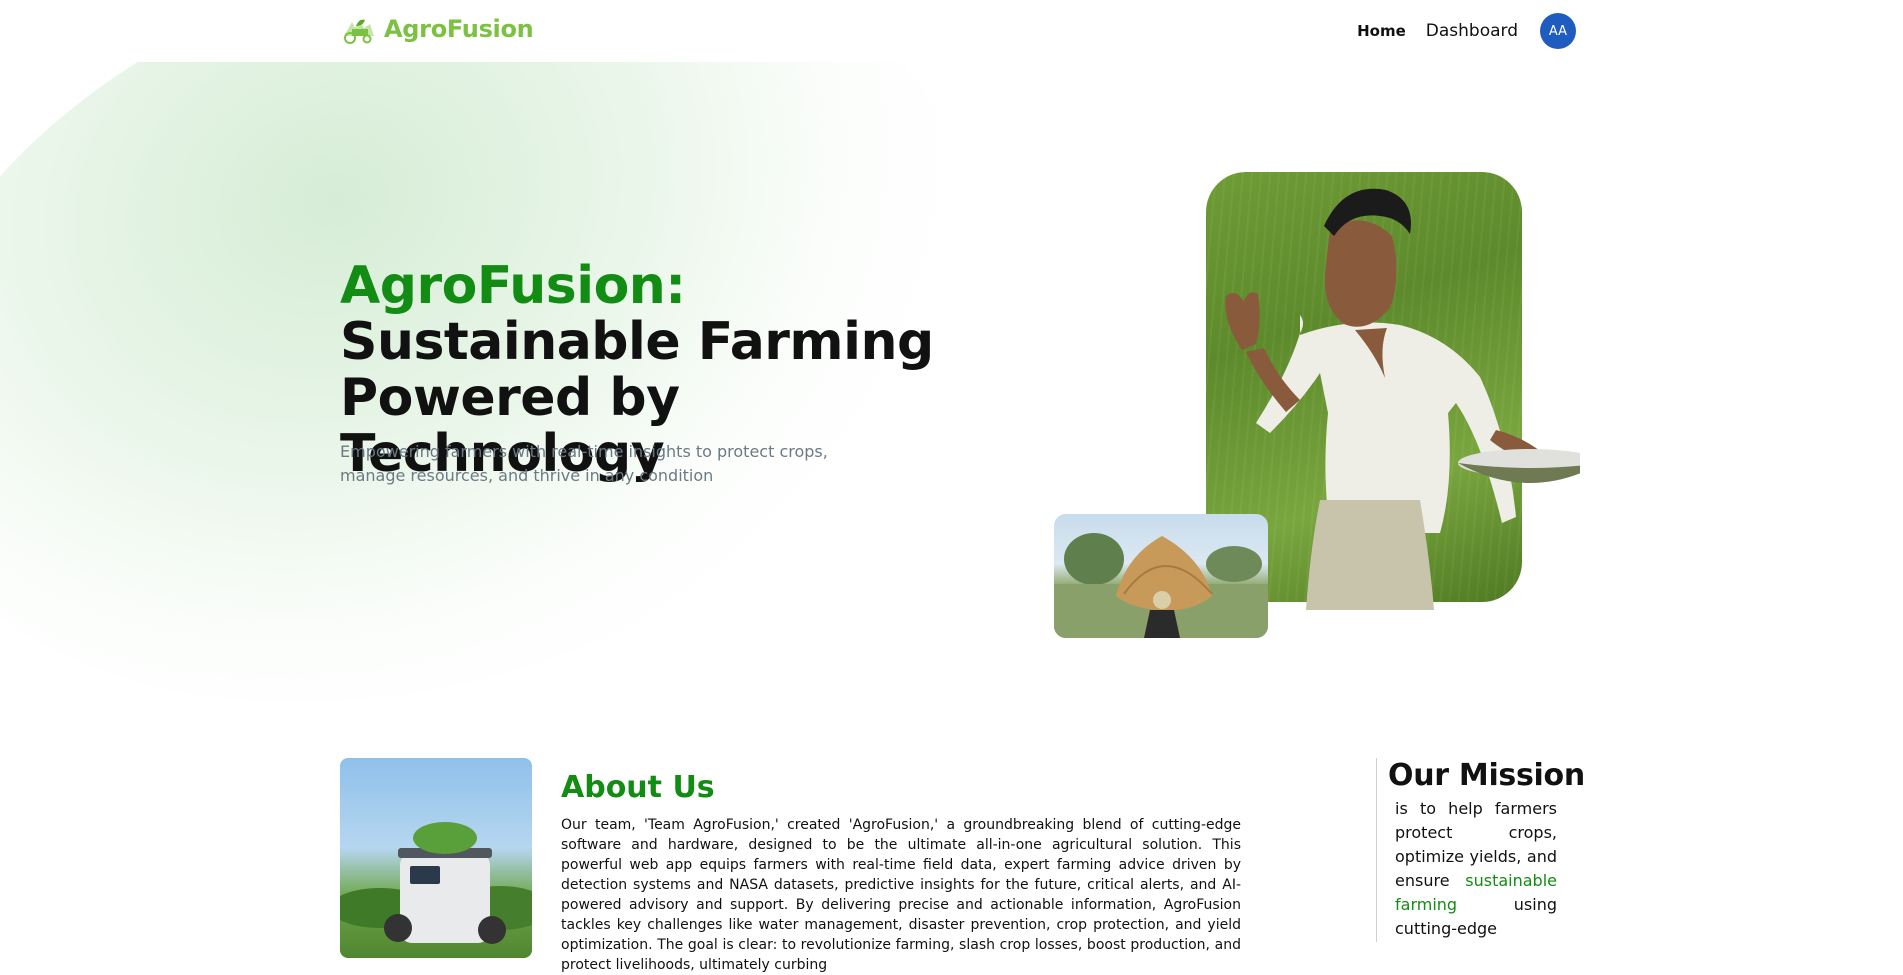  I want to click on user-avatar: AA, so click(1558, 31).